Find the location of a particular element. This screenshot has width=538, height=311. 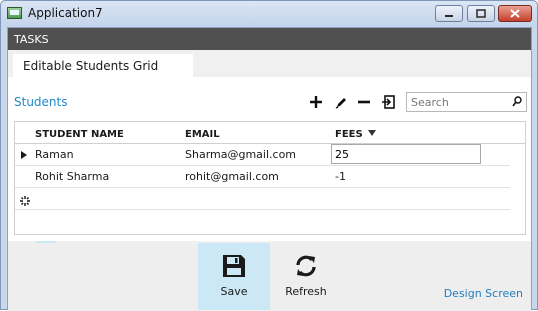

current-row-indicator-icon is located at coordinates (24, 155).